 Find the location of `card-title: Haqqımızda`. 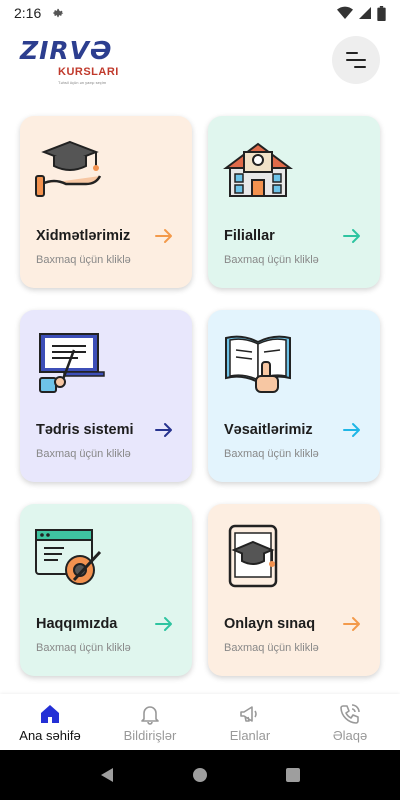

card-title: Haqqımızda is located at coordinates (77, 624).